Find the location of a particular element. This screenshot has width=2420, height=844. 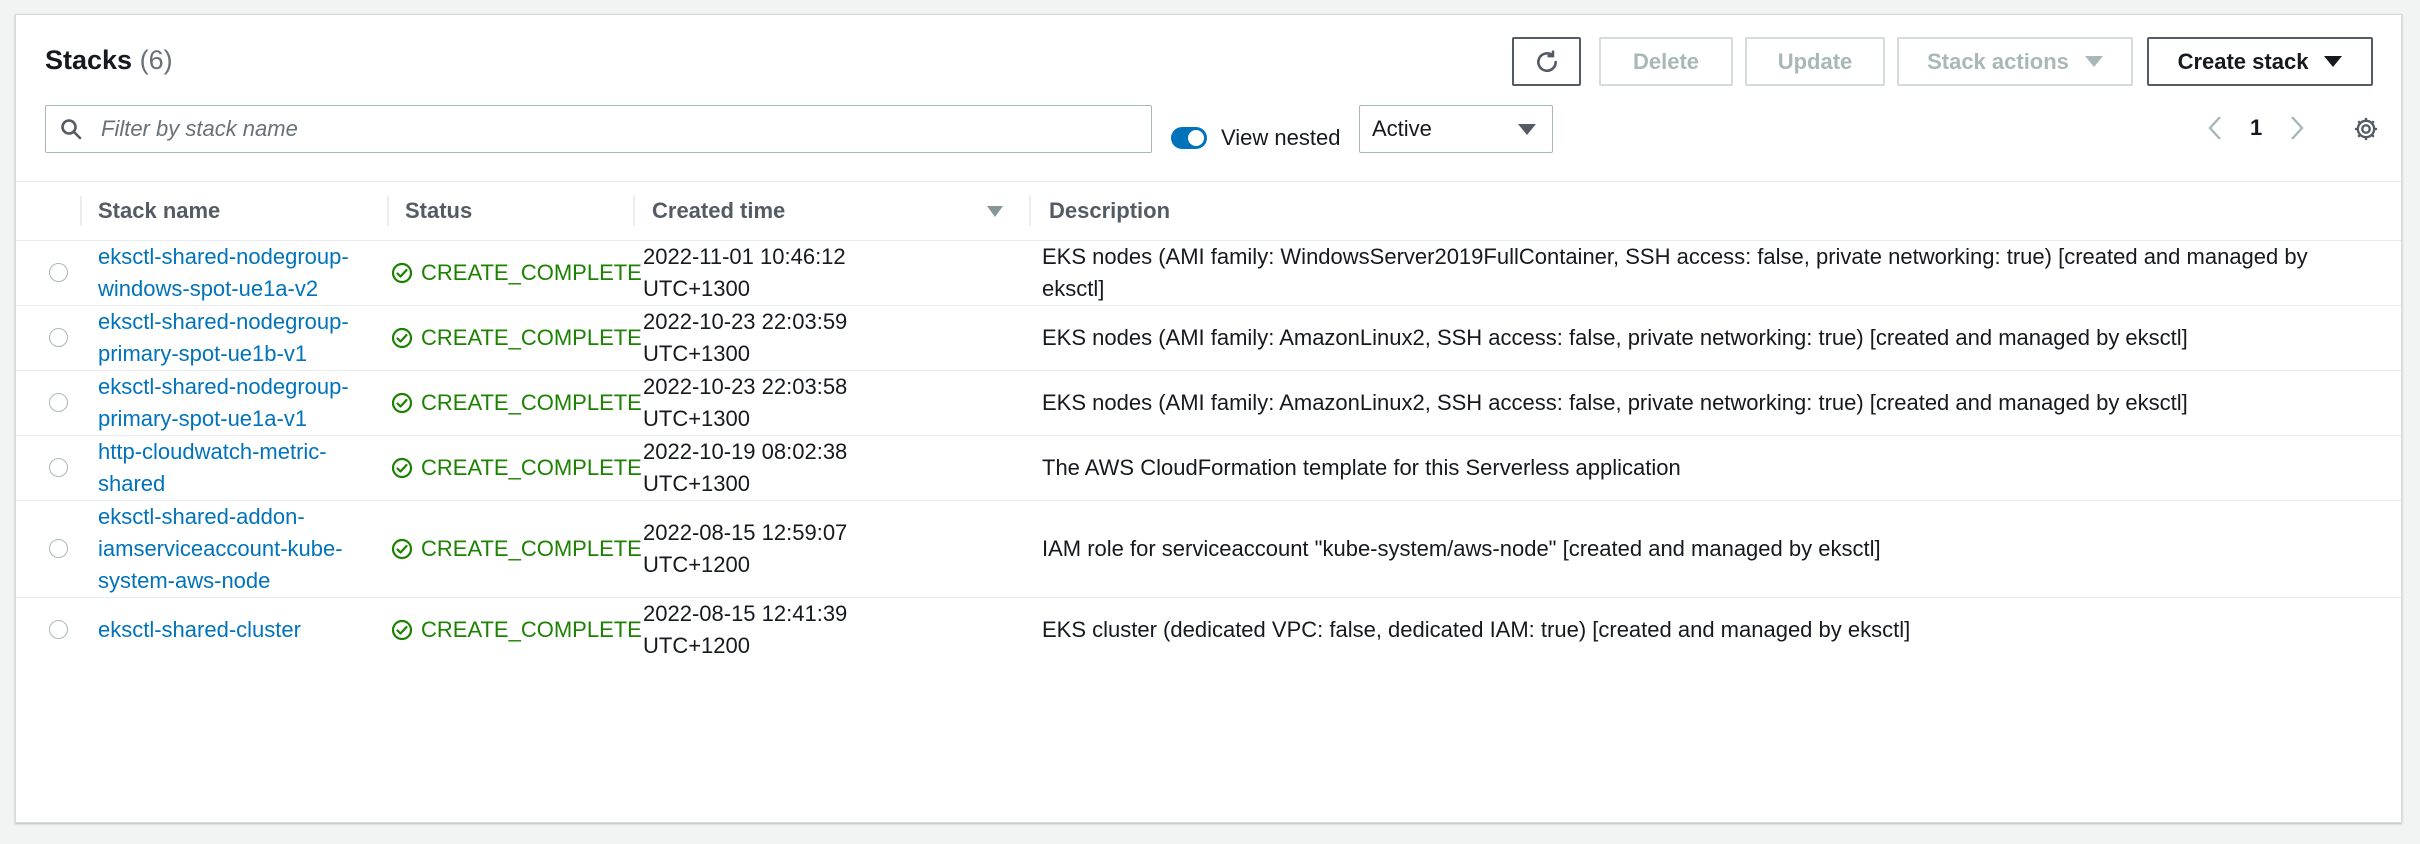

stack-actions-button: Stack actions is located at coordinates (2015, 61).